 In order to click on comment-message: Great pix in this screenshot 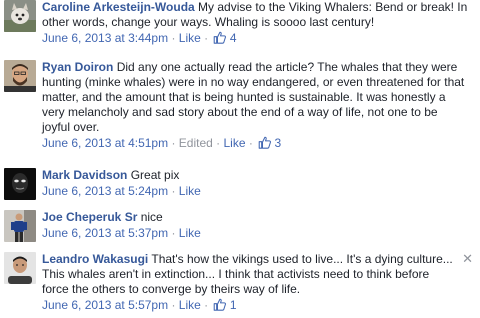, I will do `click(155, 175)`.